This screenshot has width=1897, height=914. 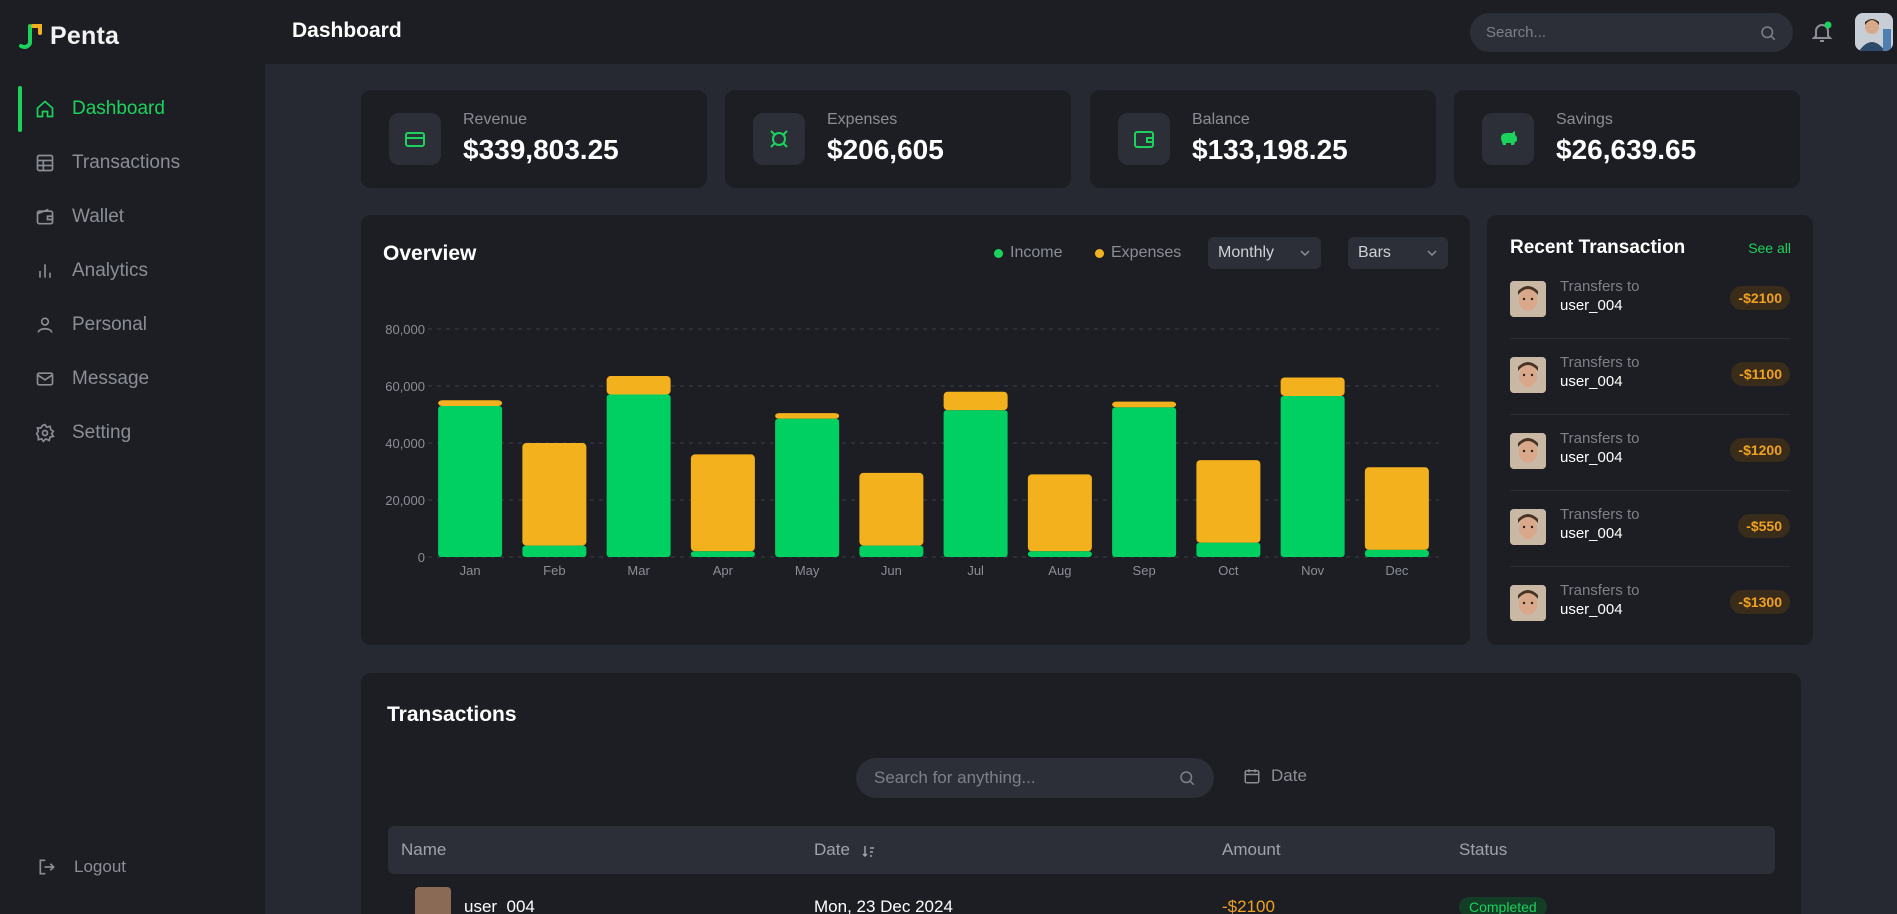 I want to click on x-tick-label: Feb, so click(x=554, y=570).